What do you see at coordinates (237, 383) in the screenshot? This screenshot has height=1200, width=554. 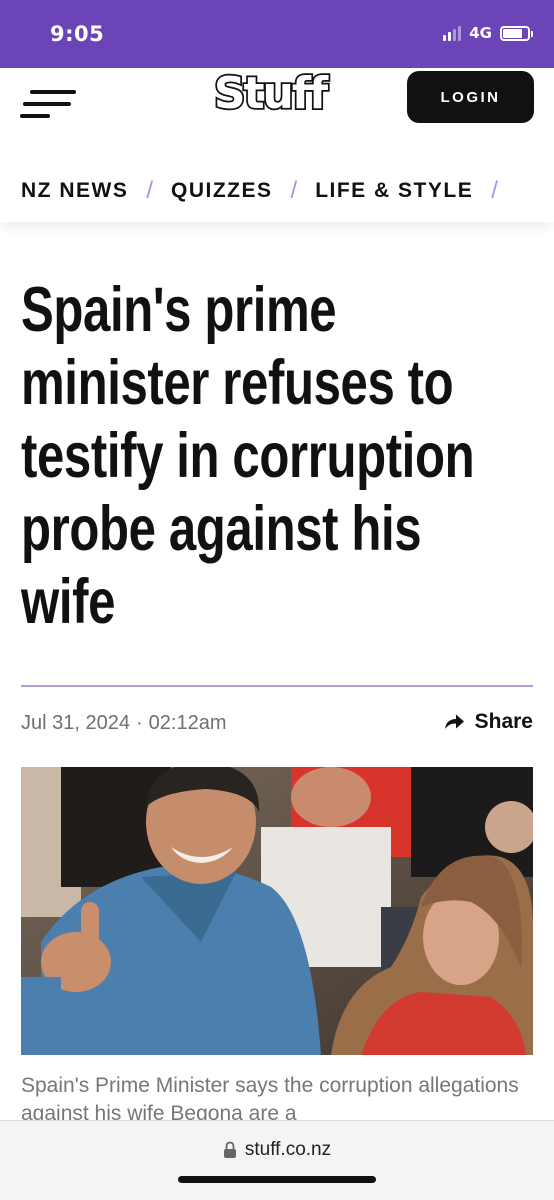 I see `headline-line: minister refuses to` at bounding box center [237, 383].